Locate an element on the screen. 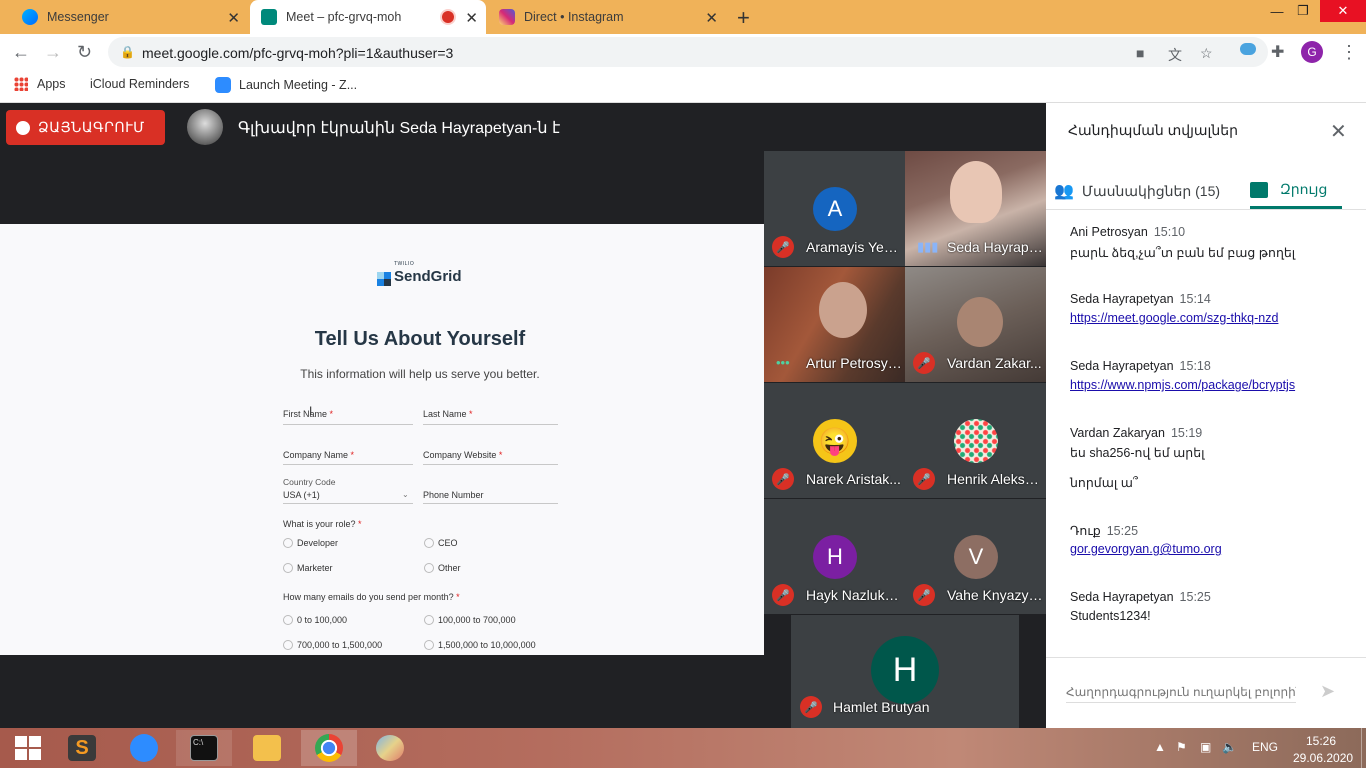 The height and width of the screenshot is (768, 1366). lock-icon: 🔒 is located at coordinates (127, 52).